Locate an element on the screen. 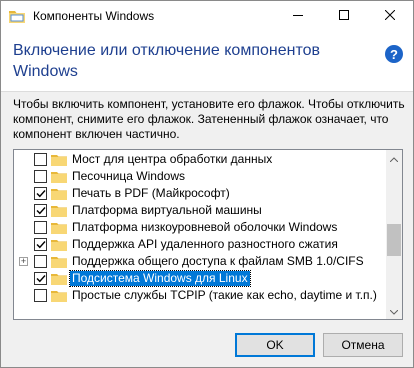  chevron-down-icon is located at coordinates (394, 311).